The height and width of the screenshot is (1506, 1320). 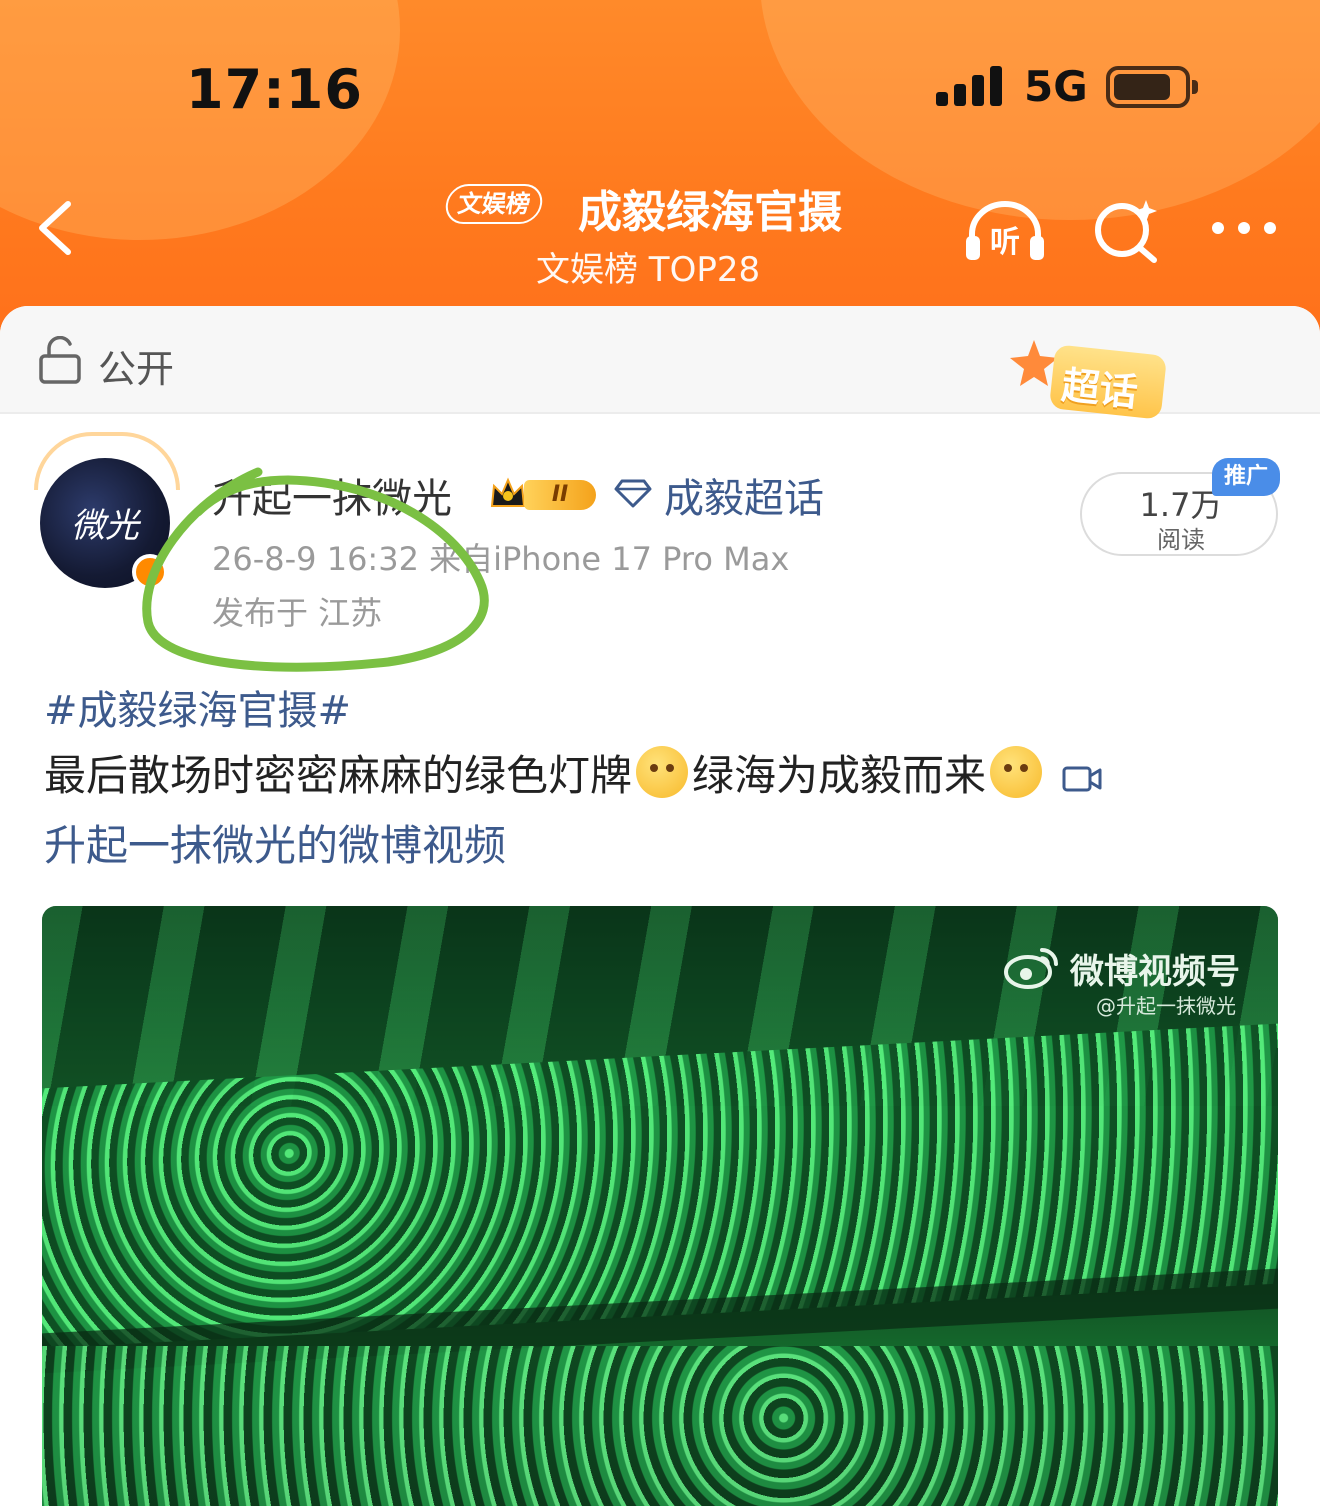 I want to click on diamond-icon, so click(x=633, y=493).